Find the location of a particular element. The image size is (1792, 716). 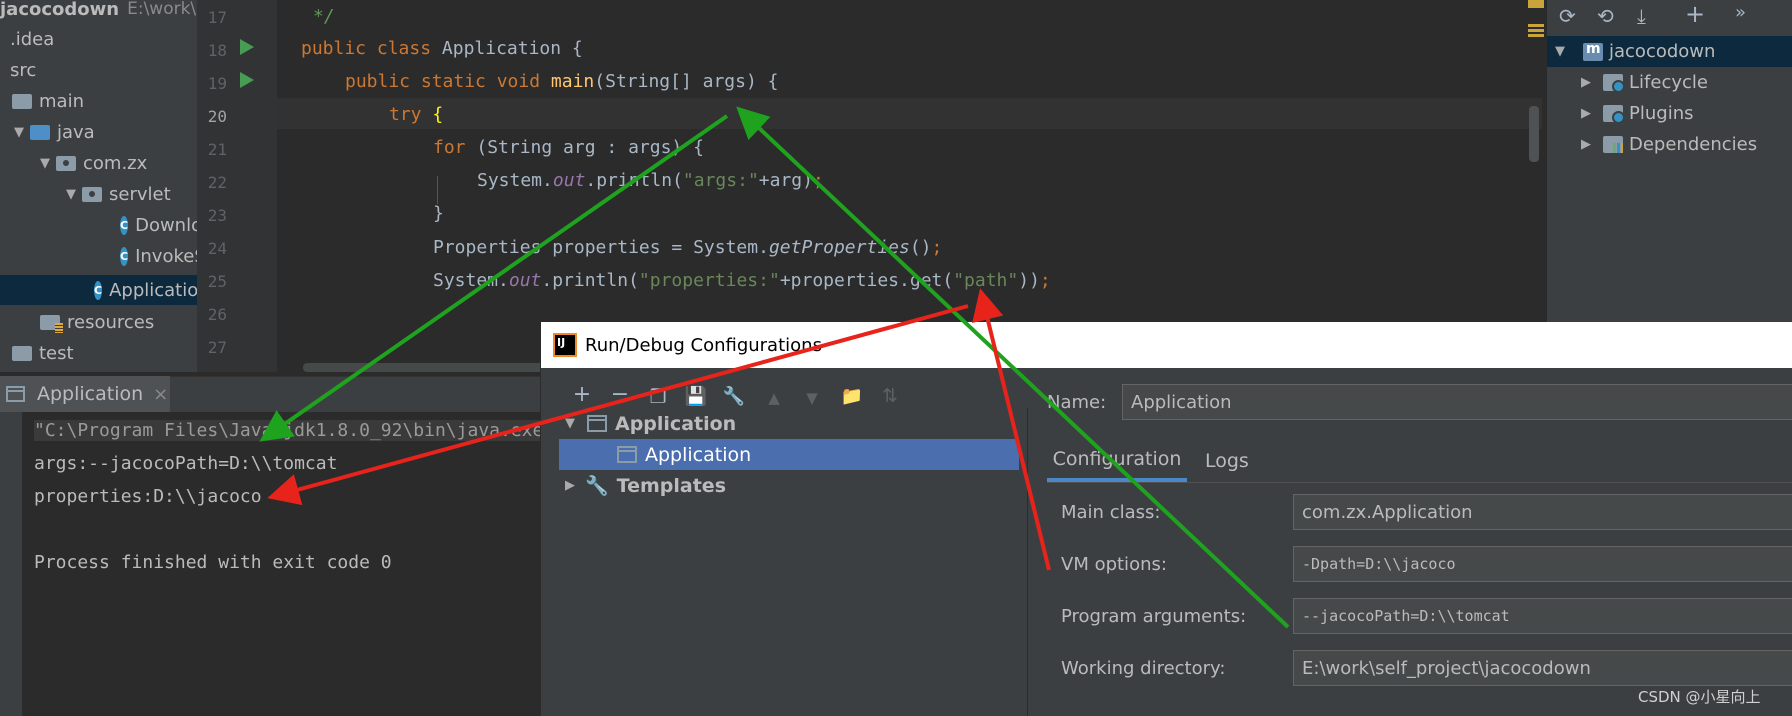

config-group-templates: ▶ 🔧 Templates is located at coordinates (789, 485).